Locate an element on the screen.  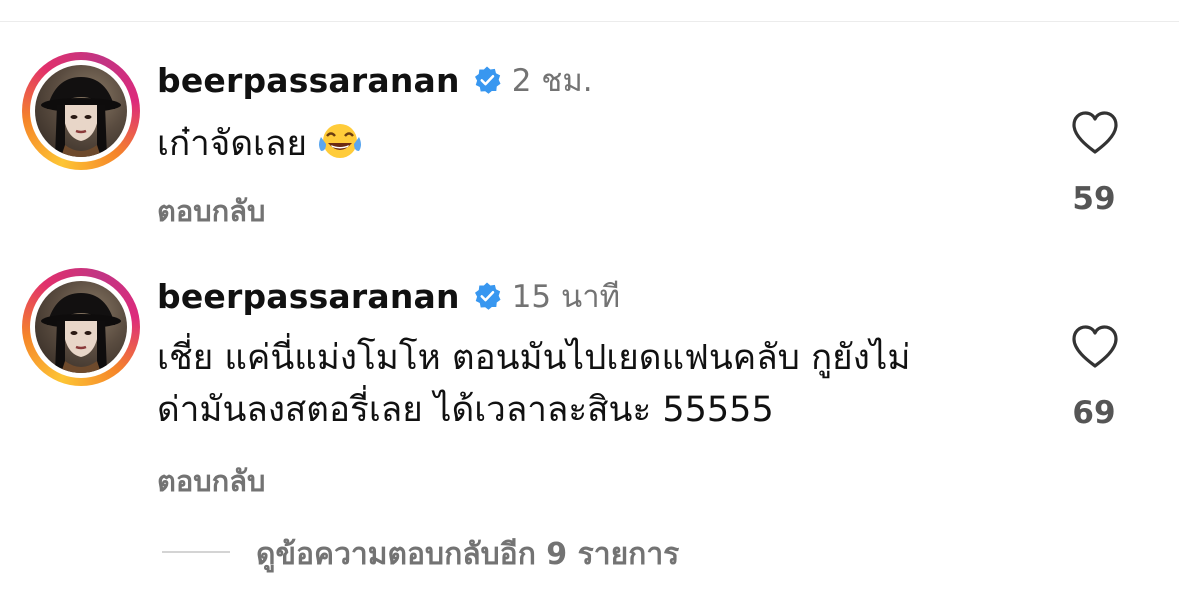
comment-text-line: ด่ามันลงสตอรี่เลย ได้เวลาละสินะ 55555 is located at coordinates (465, 410).